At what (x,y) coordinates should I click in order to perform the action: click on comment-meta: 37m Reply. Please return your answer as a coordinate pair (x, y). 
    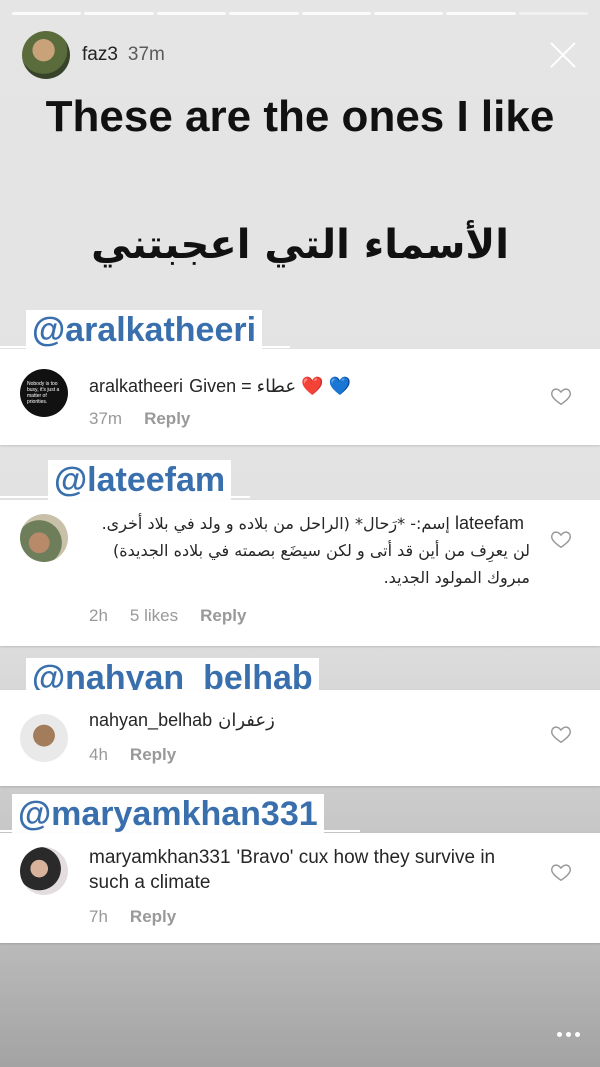
    Looking at the image, I should click on (150, 419).